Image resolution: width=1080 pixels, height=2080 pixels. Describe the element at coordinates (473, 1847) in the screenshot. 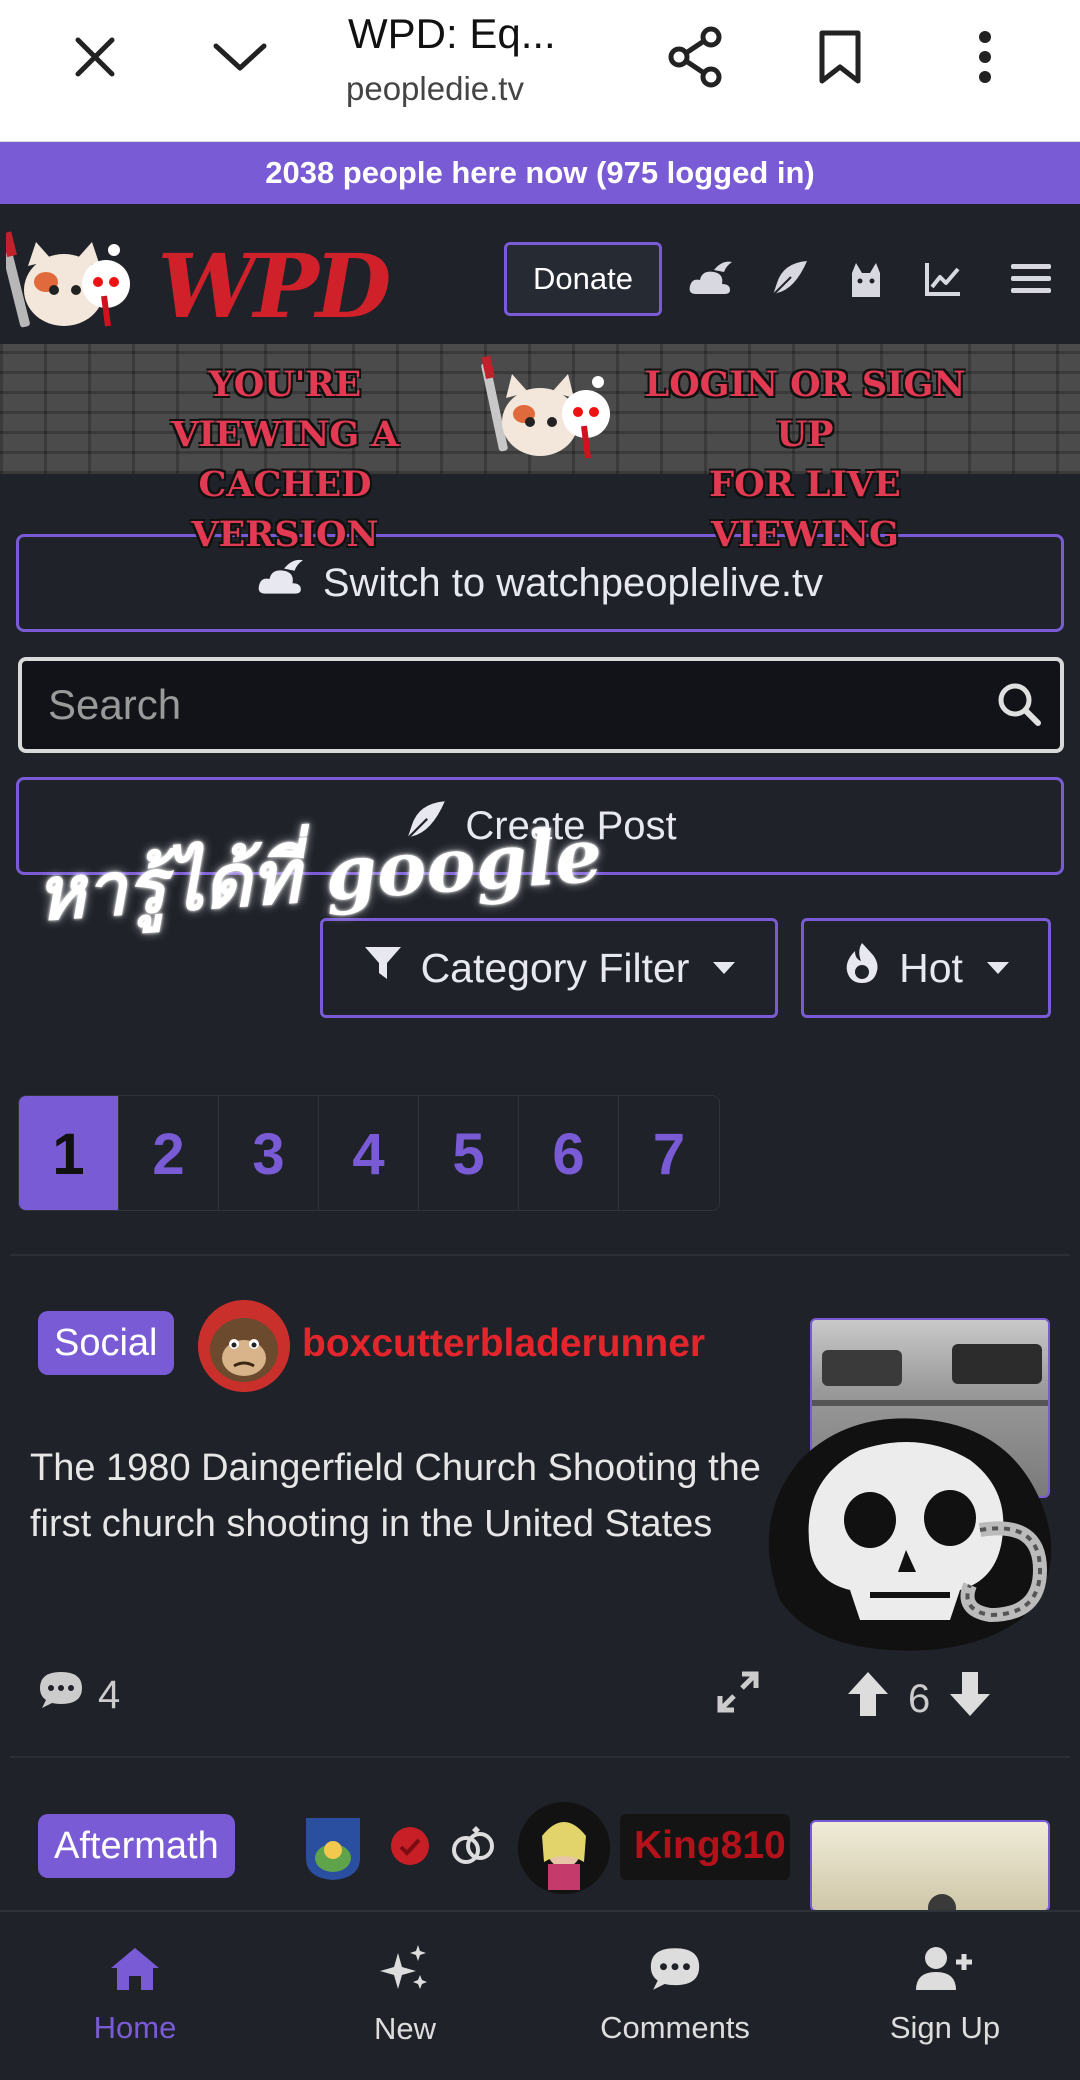

I see `rings-icon` at that location.